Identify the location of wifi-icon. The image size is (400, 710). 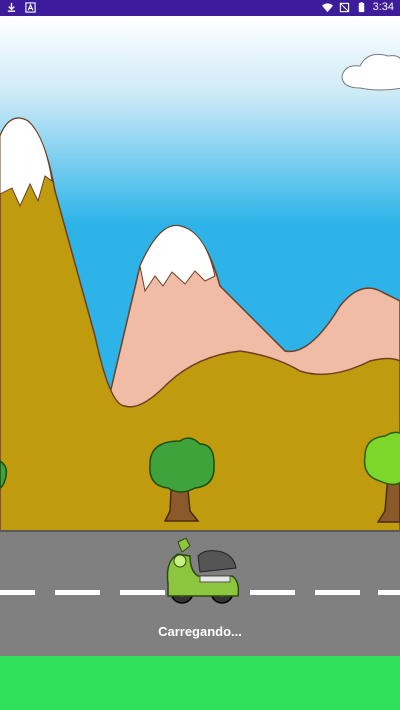
(327, 7).